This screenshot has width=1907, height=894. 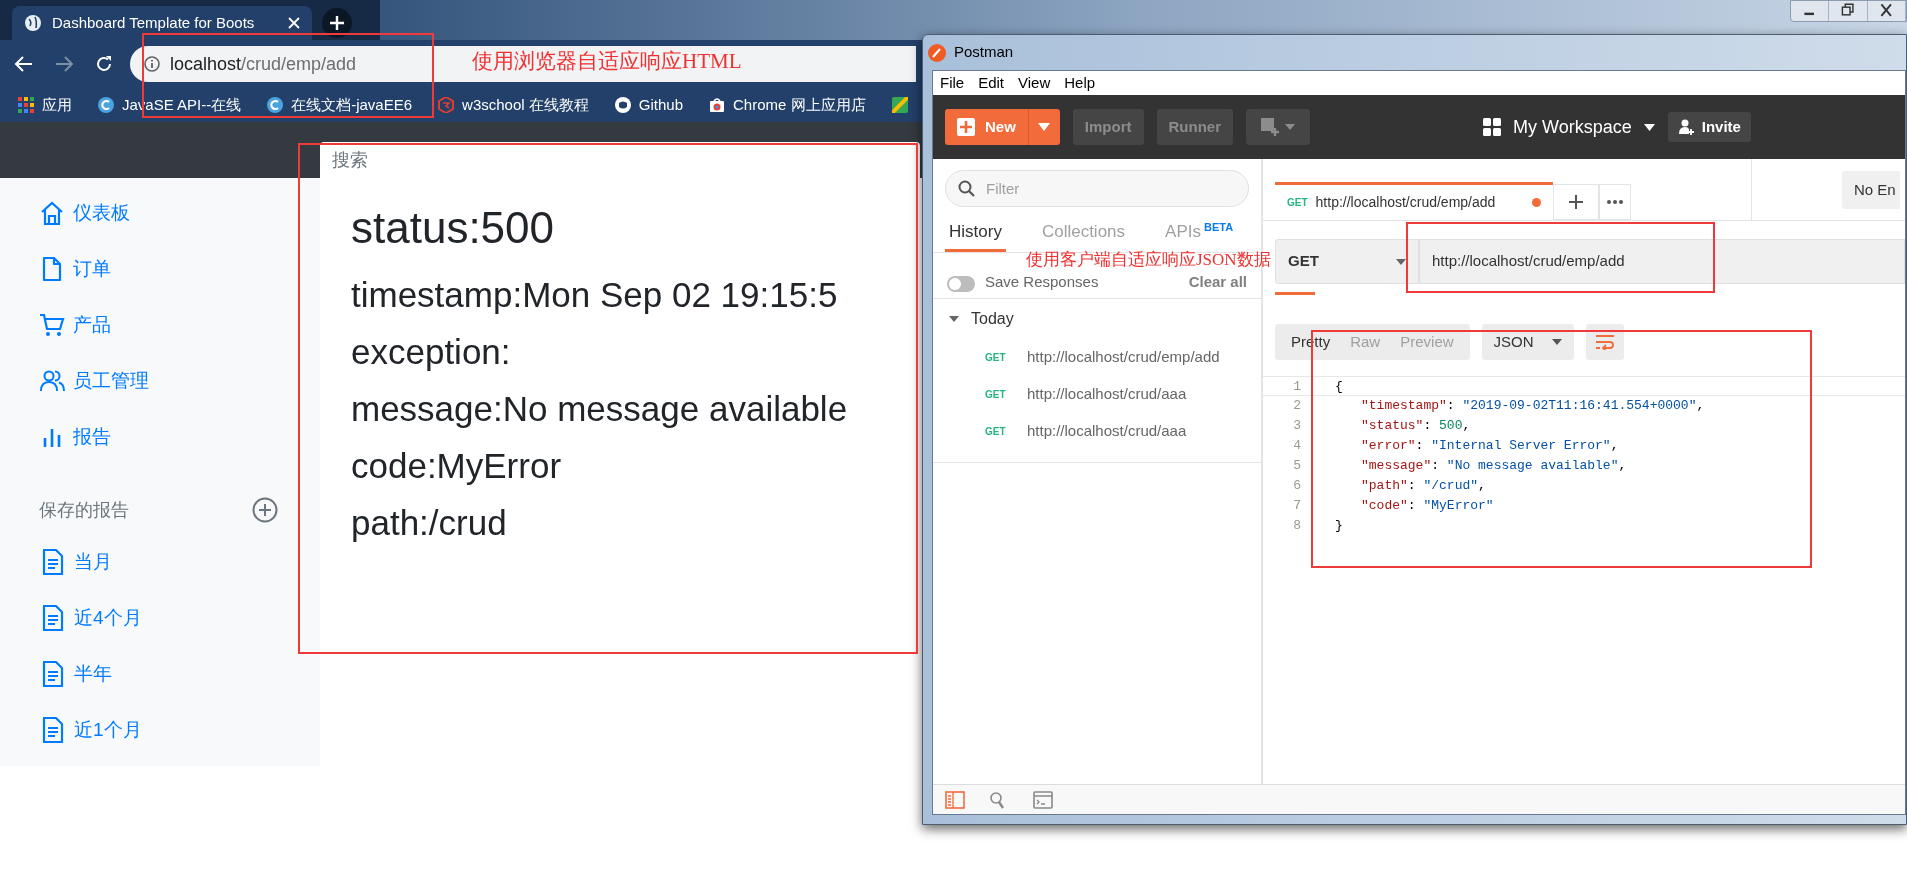 I want to click on section-heading: 保存的报告, so click(x=84, y=510).